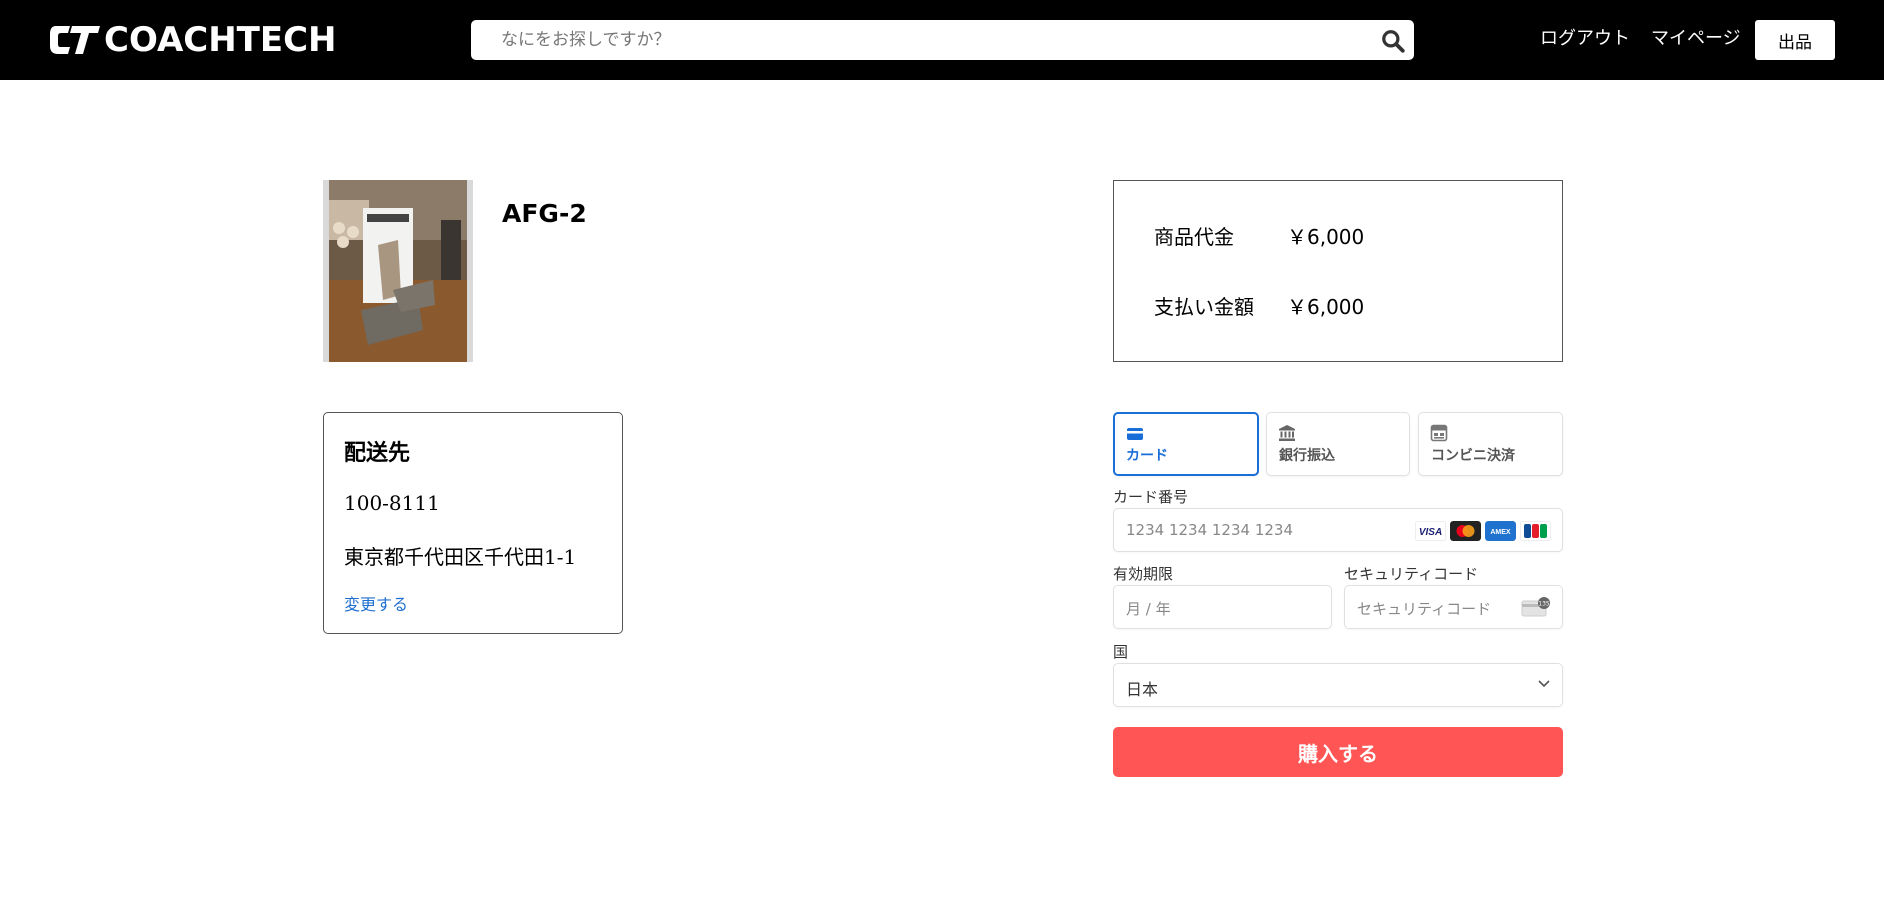  I want to click on cvc-field: セキュリティコード 135, so click(1453, 607).